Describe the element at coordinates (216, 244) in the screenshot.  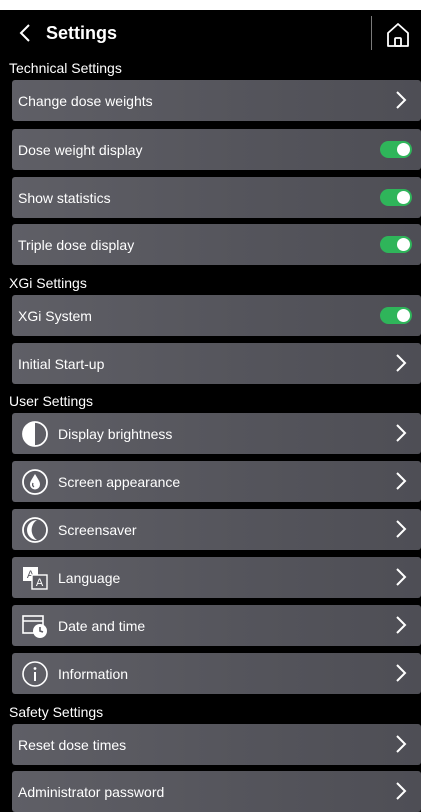
I see `row-triple-dose-display: Triple dose display` at that location.